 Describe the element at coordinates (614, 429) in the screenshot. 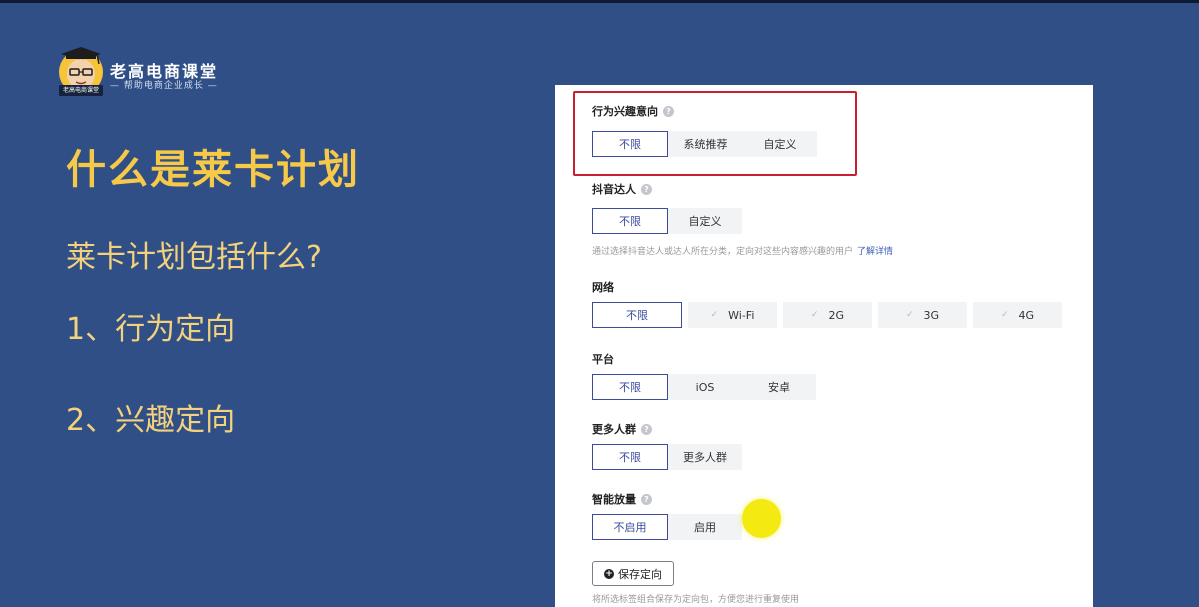

I see `section-label-text: 更多人群` at that location.